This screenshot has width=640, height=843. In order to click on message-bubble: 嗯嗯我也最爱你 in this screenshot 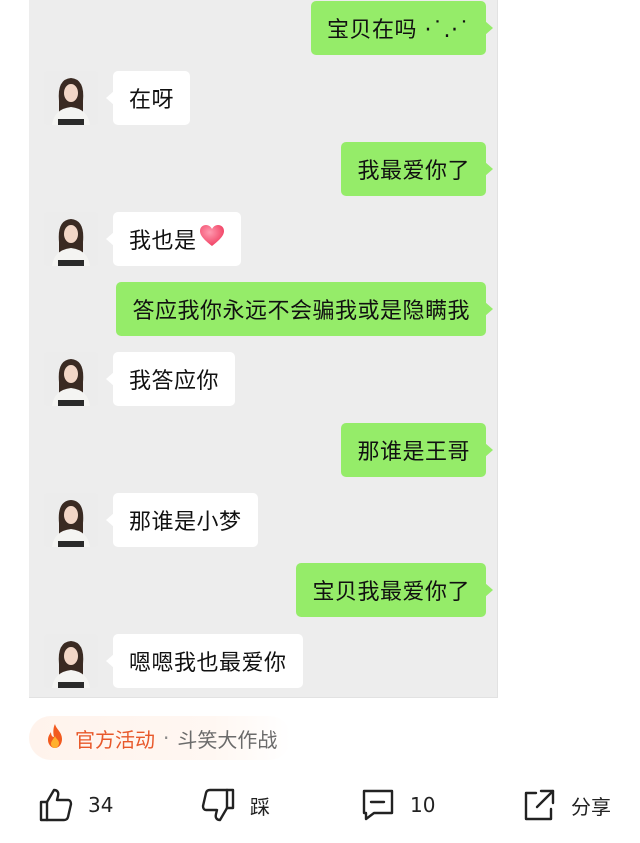, I will do `click(204, 661)`.